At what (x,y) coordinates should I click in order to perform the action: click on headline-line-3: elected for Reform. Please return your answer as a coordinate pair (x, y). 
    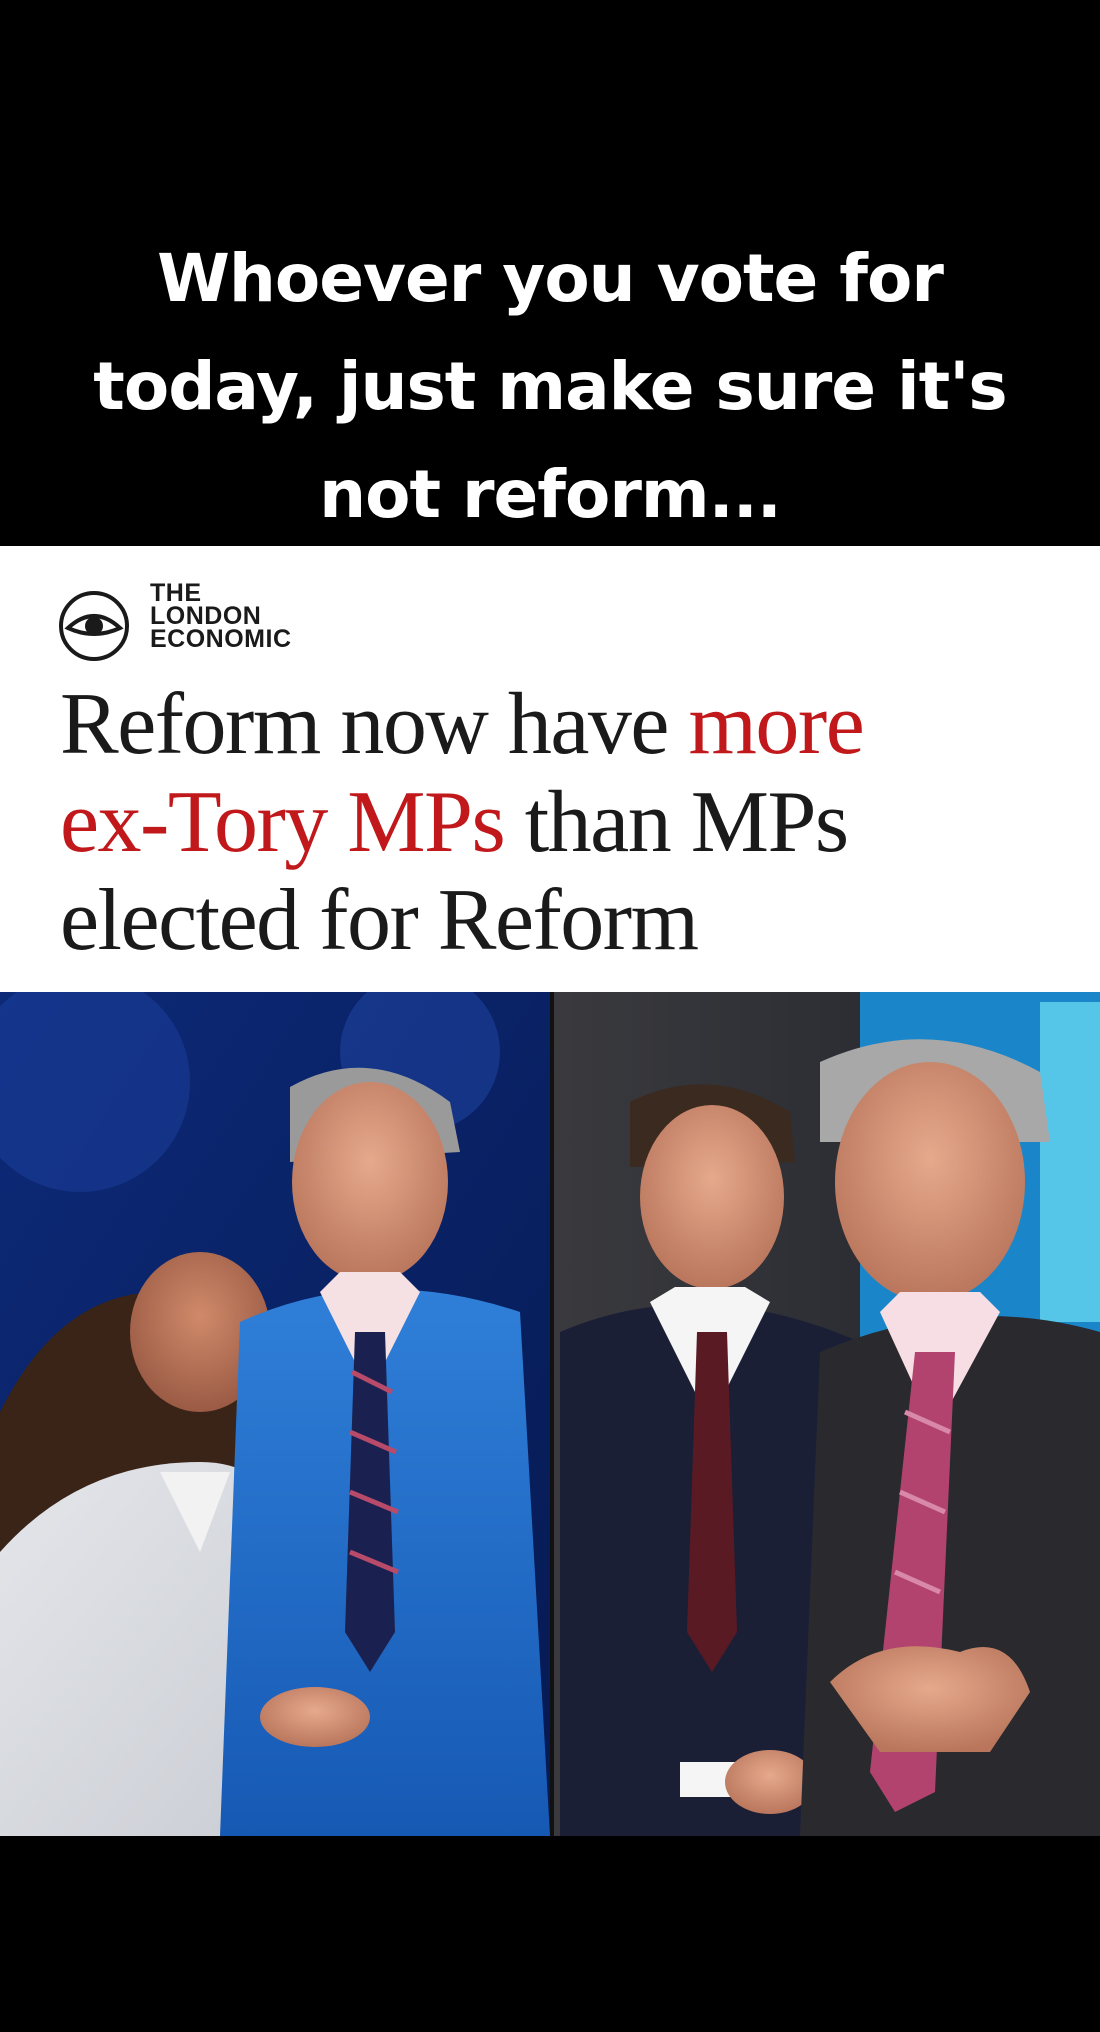
    Looking at the image, I should click on (379, 920).